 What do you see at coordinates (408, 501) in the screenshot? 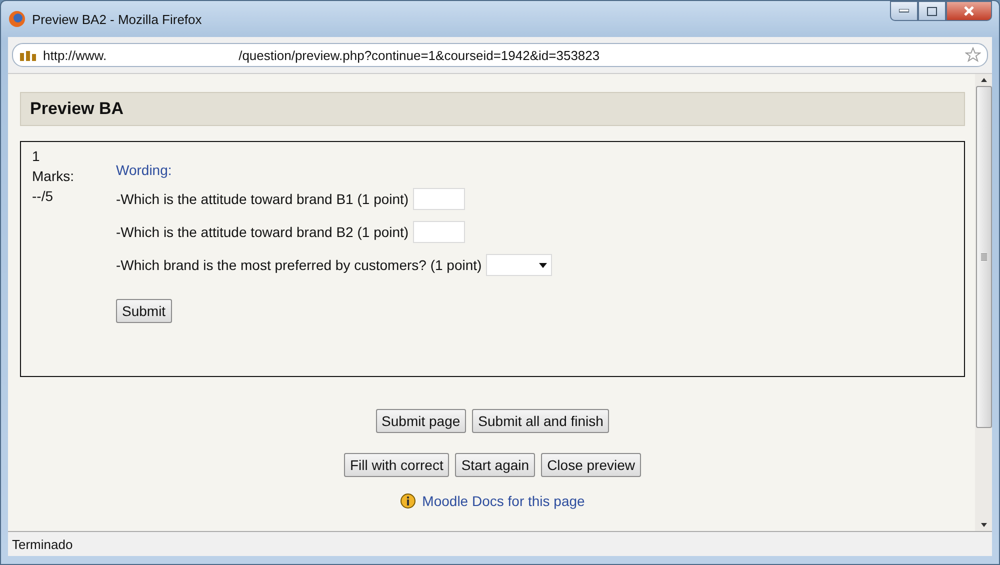
I see `info-icon` at bounding box center [408, 501].